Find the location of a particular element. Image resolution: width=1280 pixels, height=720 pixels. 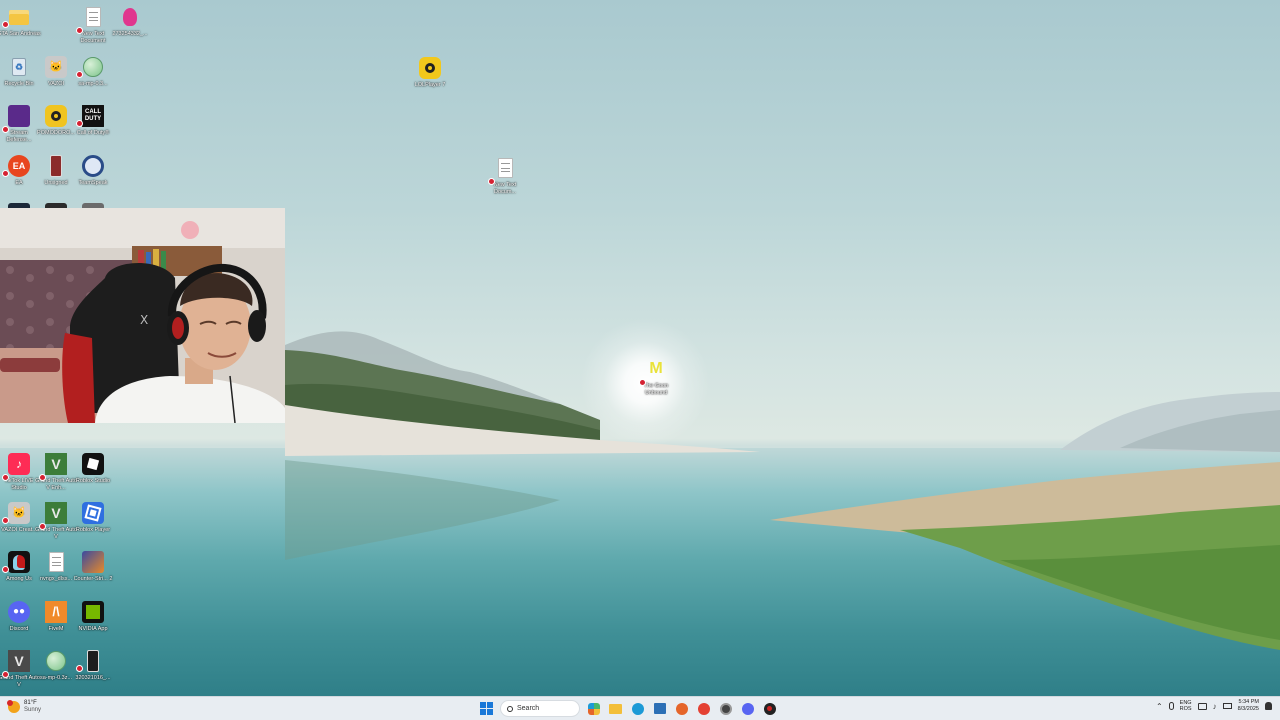

desktop-icon-roblox-player: Roblox Player is located at coordinates (93, 517).